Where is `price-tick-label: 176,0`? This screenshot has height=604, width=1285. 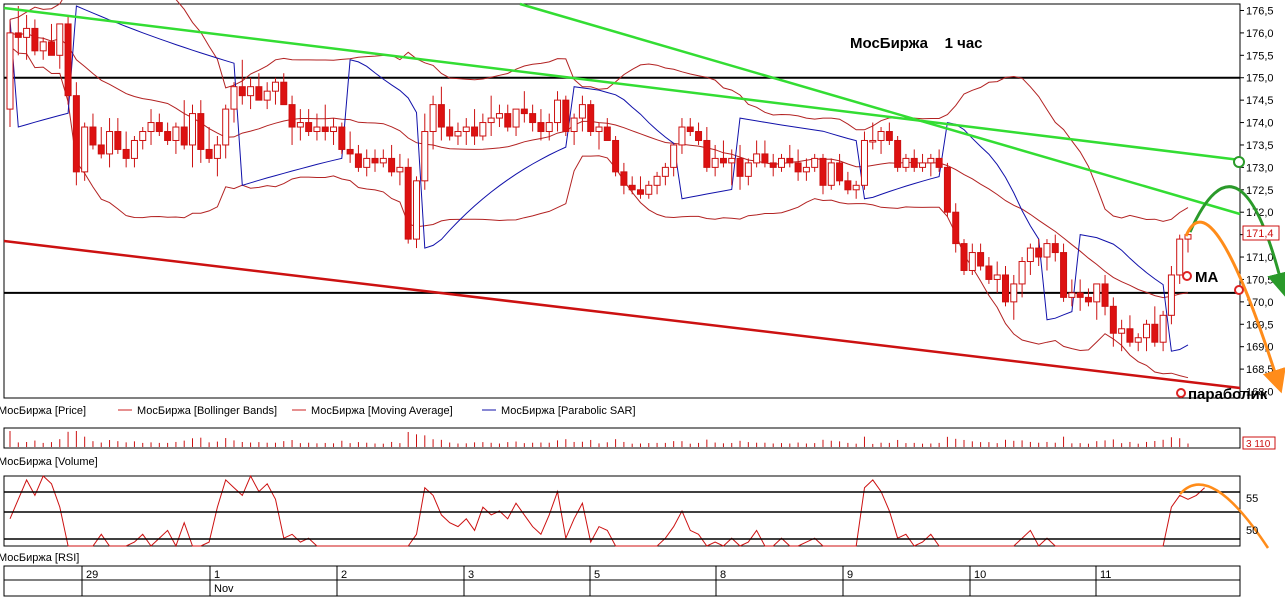 price-tick-label: 176,0 is located at coordinates (1260, 34).